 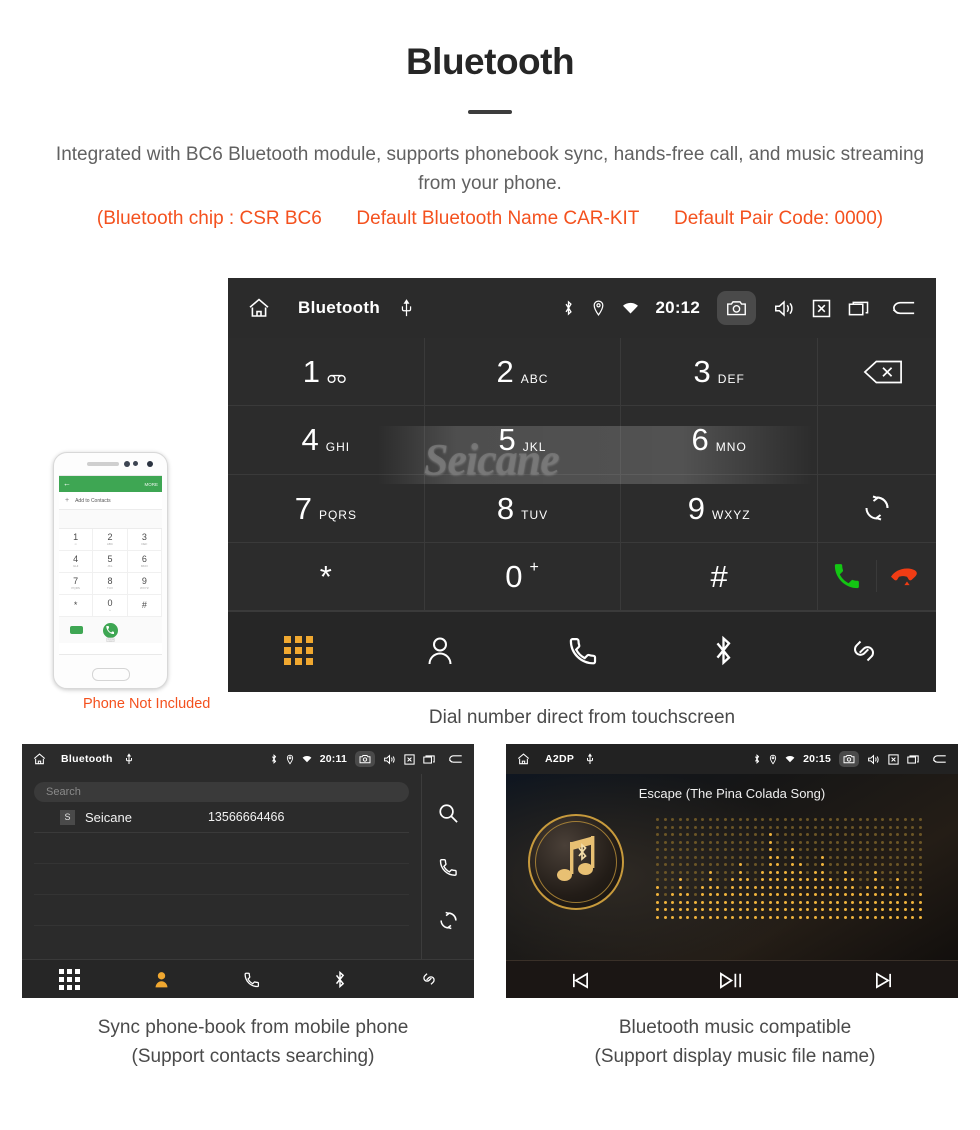 I want to click on next-icon, so click(x=883, y=980).